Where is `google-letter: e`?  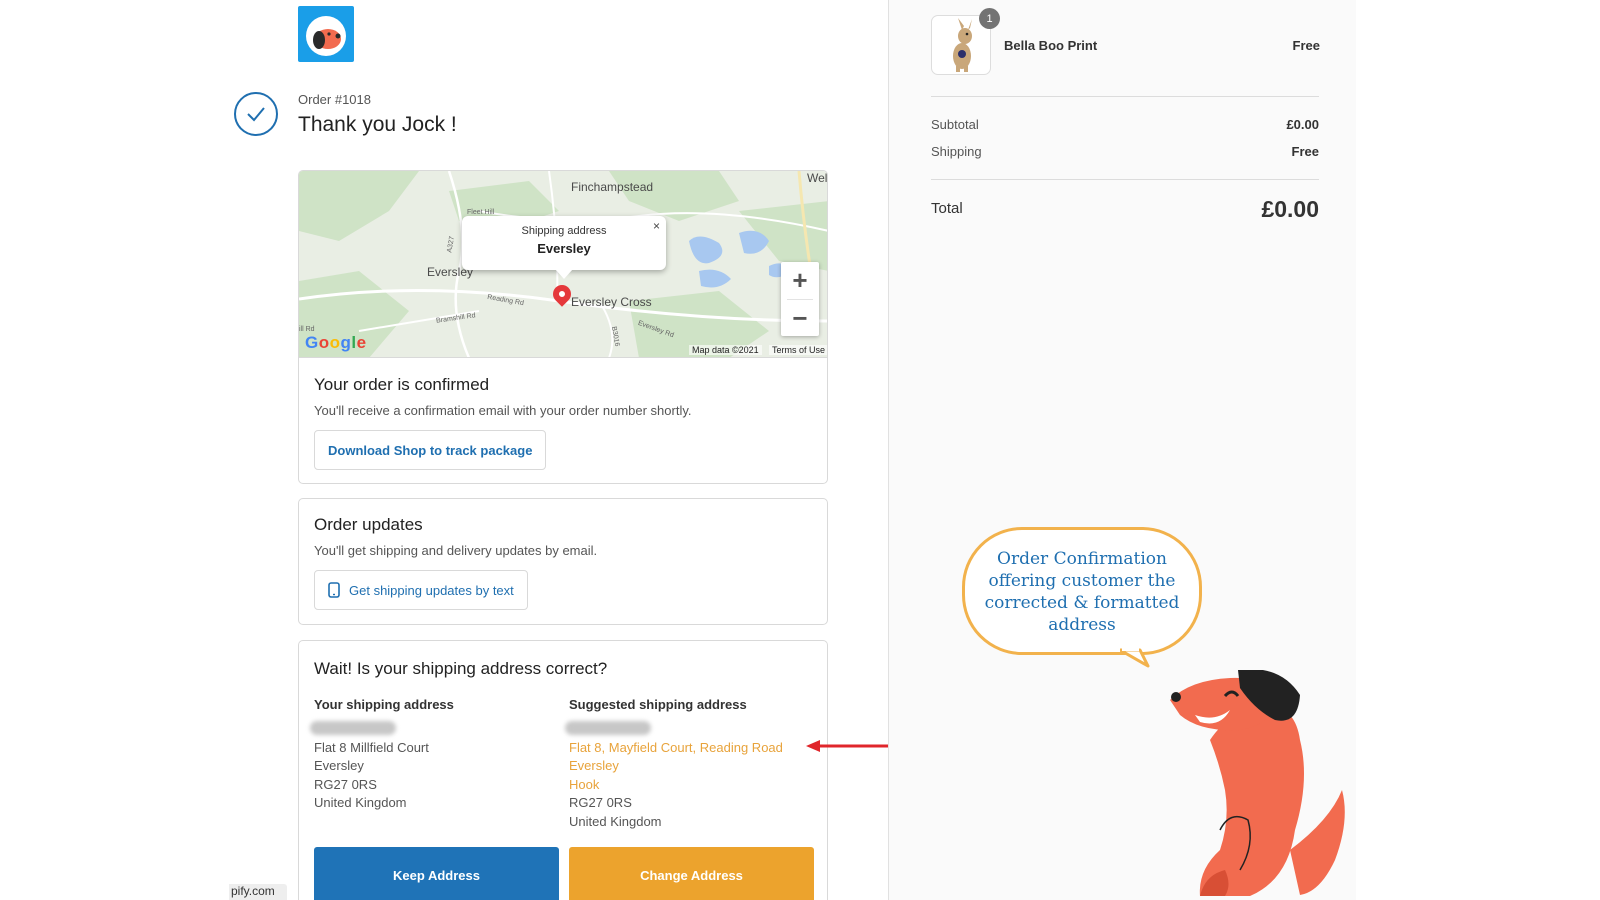
google-letter: e is located at coordinates (361, 342).